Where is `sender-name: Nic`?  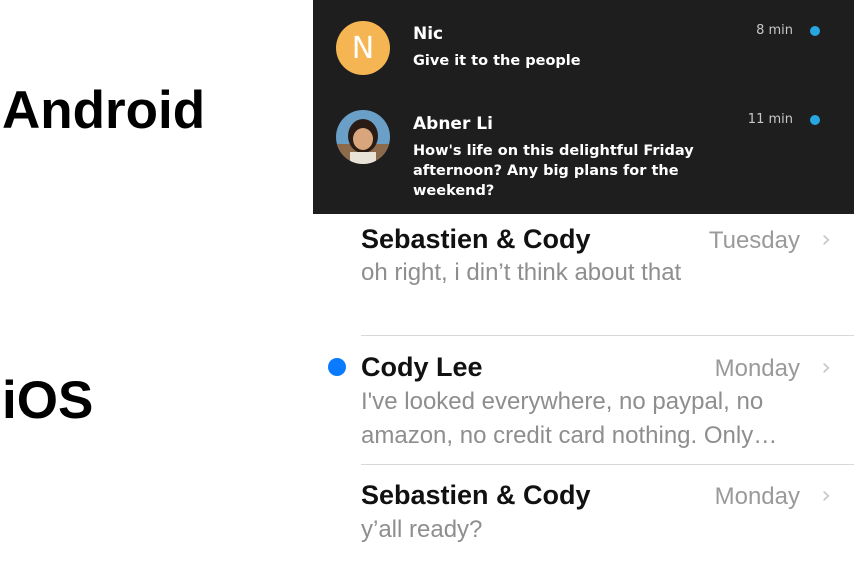
sender-name: Nic is located at coordinates (428, 34).